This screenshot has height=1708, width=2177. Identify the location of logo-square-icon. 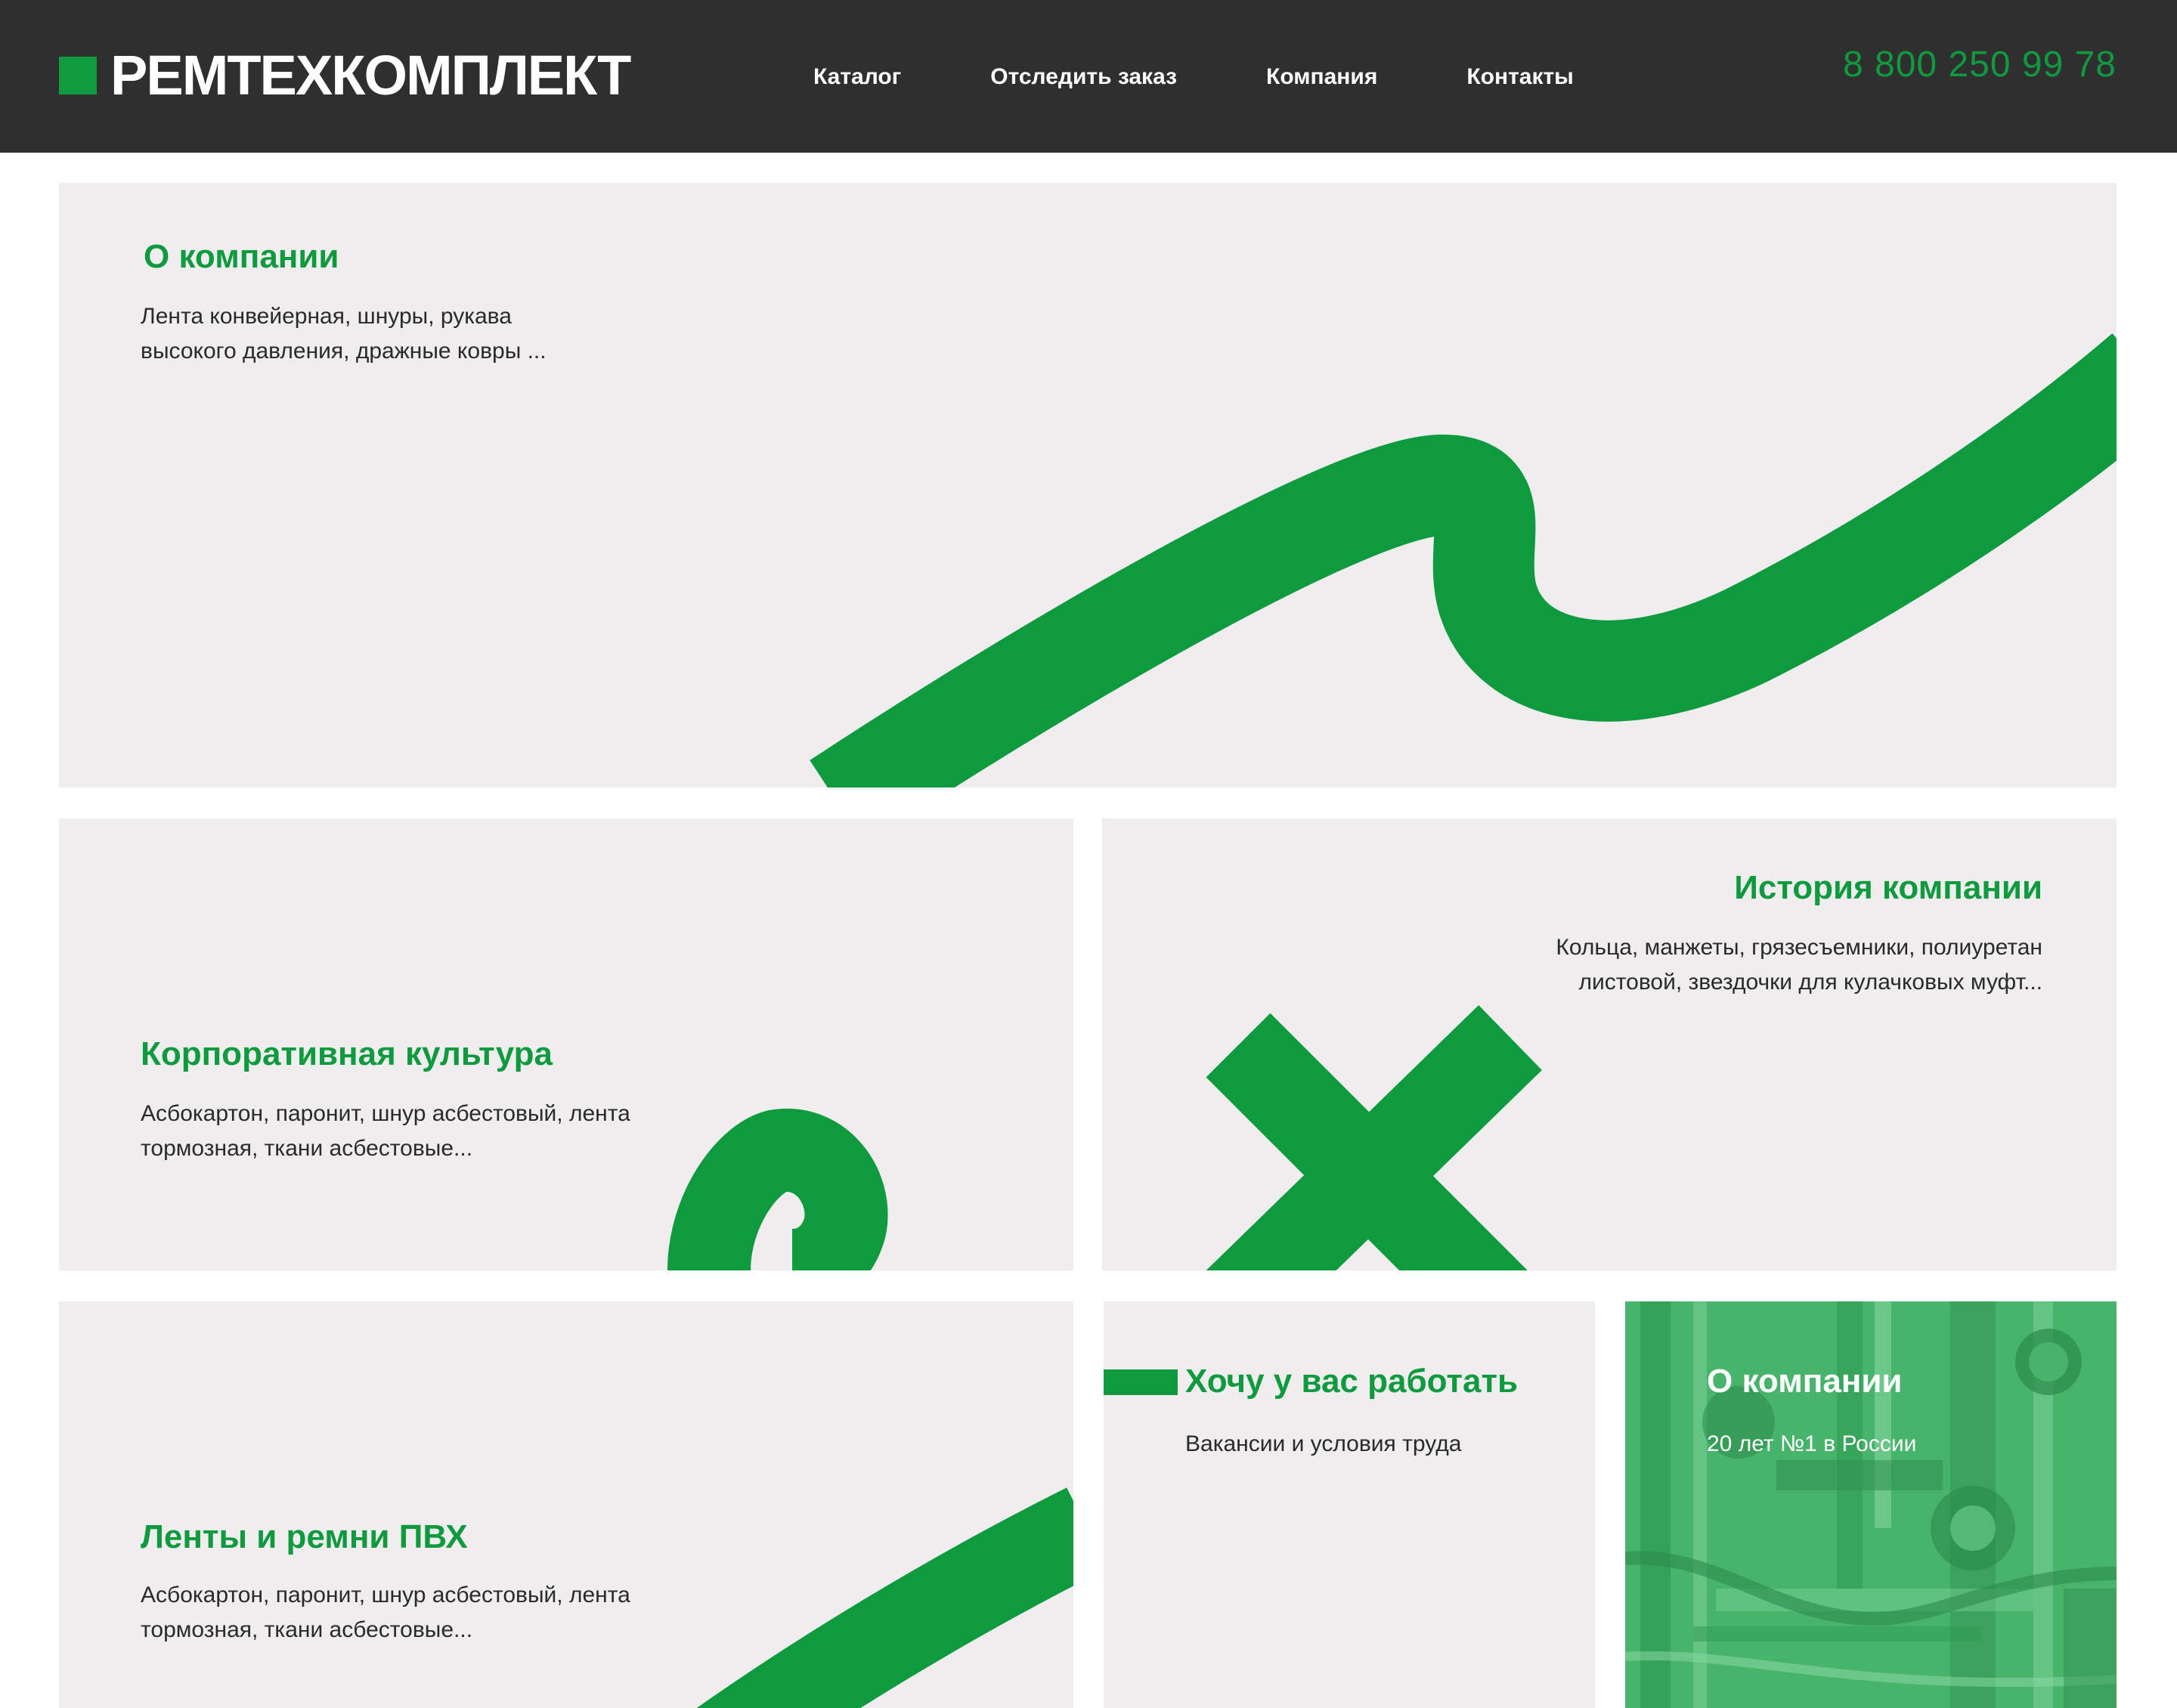
(78, 75).